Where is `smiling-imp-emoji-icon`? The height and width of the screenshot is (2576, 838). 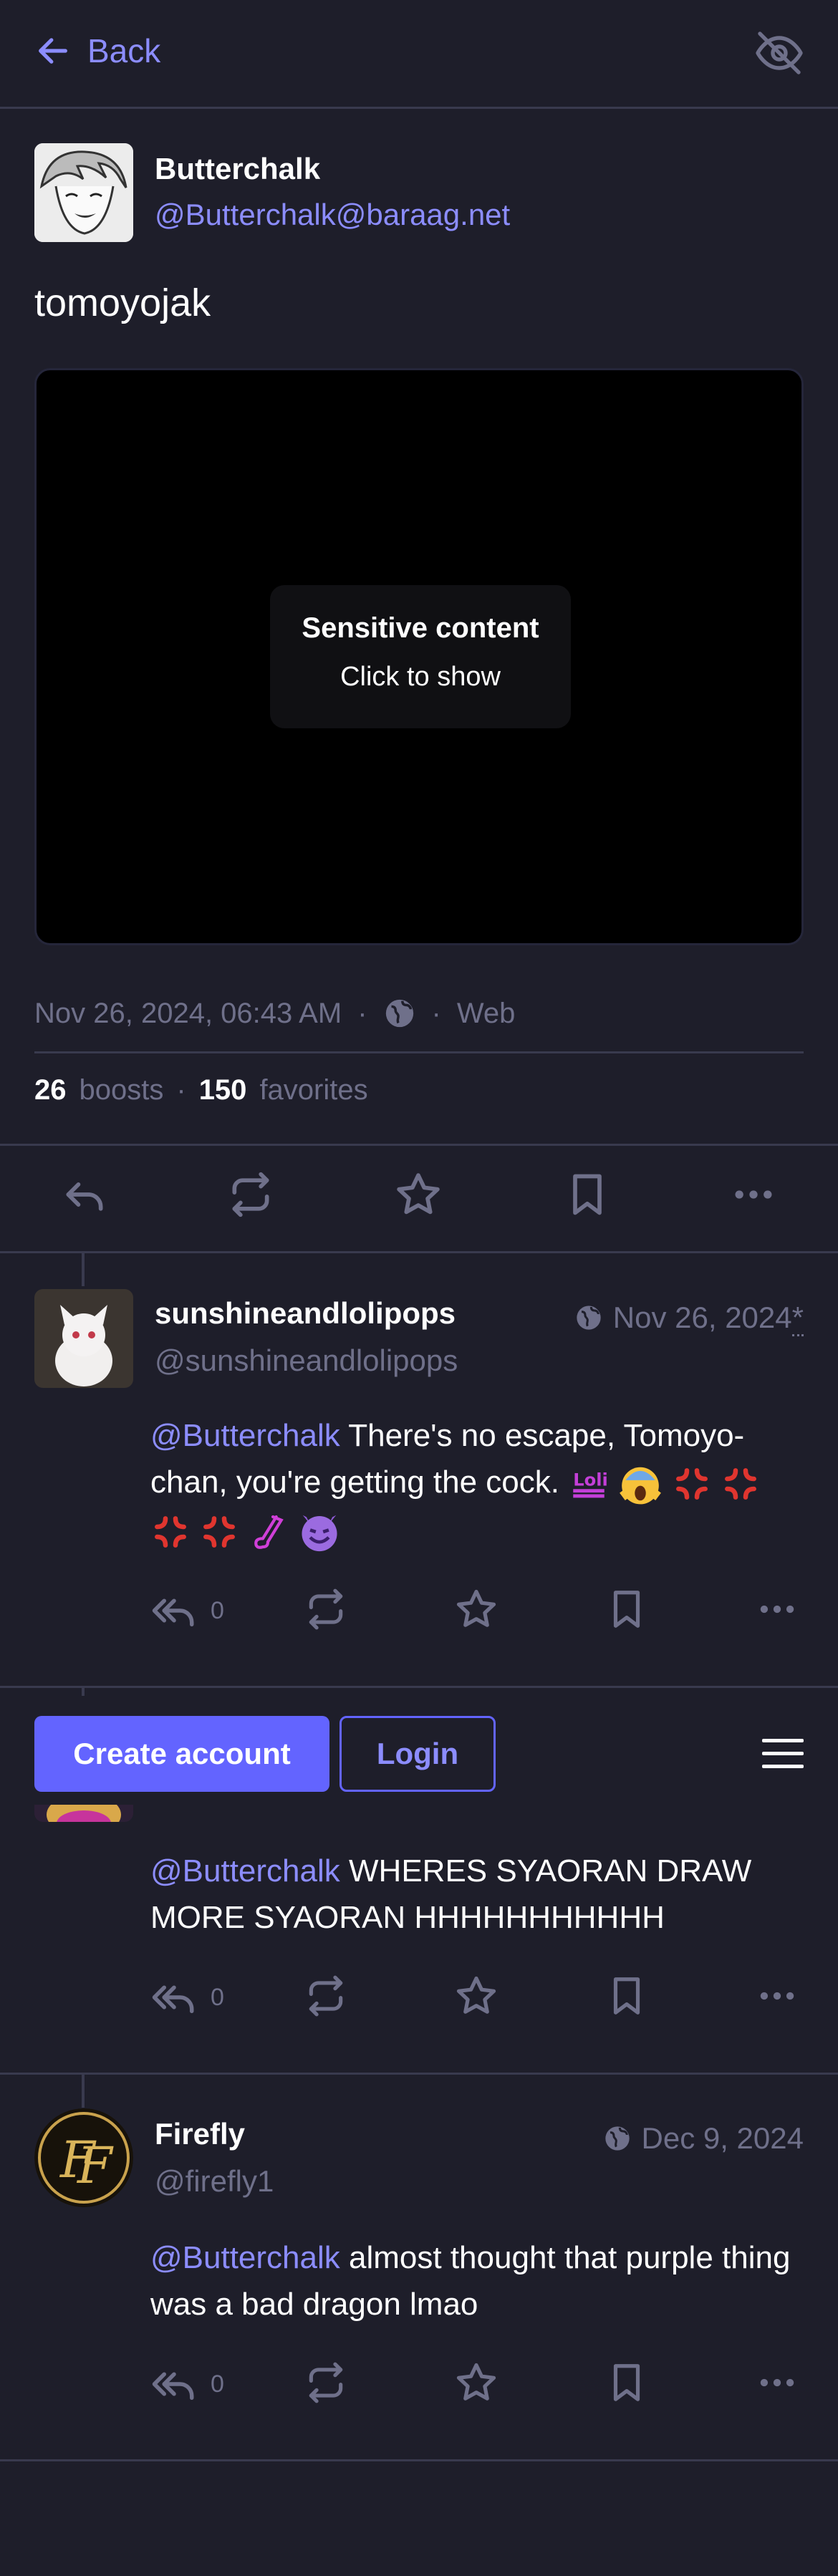
smiling-imp-emoji-icon is located at coordinates (319, 1533).